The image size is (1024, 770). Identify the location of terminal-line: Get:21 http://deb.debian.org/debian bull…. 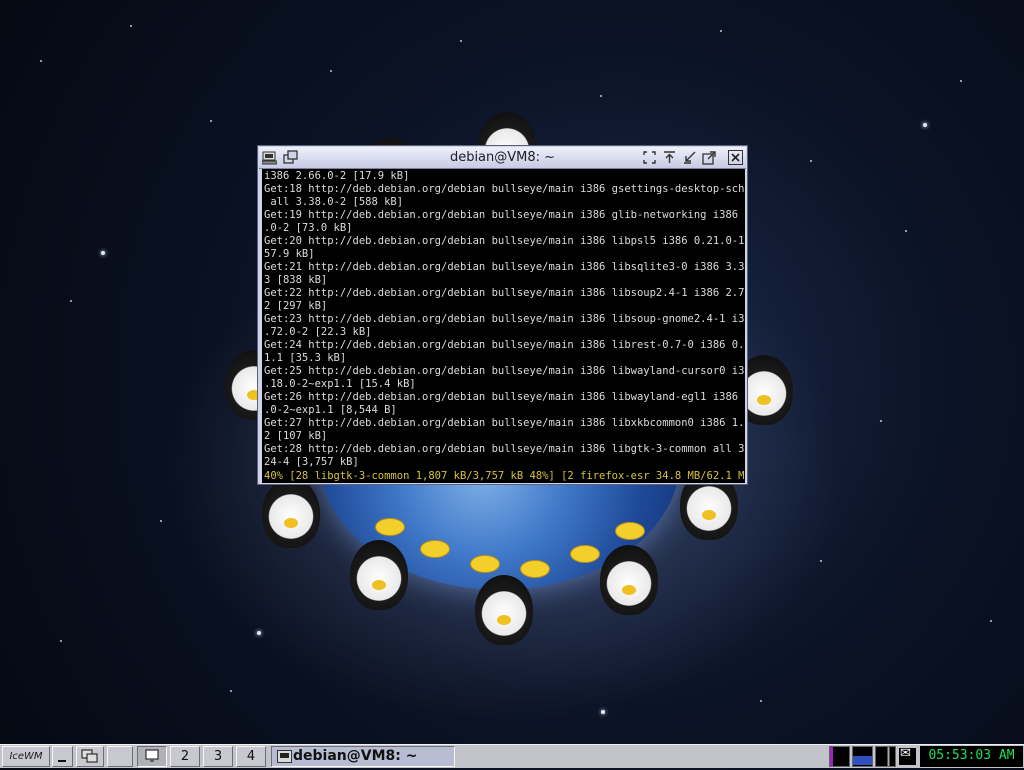
(504, 267).